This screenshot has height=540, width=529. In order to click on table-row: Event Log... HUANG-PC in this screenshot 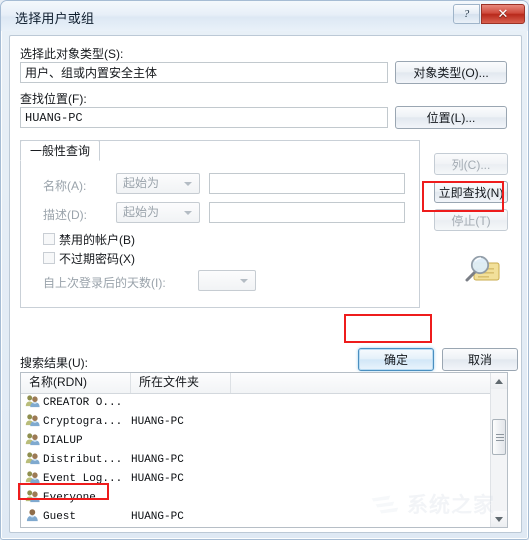, I will do `click(256, 478)`.